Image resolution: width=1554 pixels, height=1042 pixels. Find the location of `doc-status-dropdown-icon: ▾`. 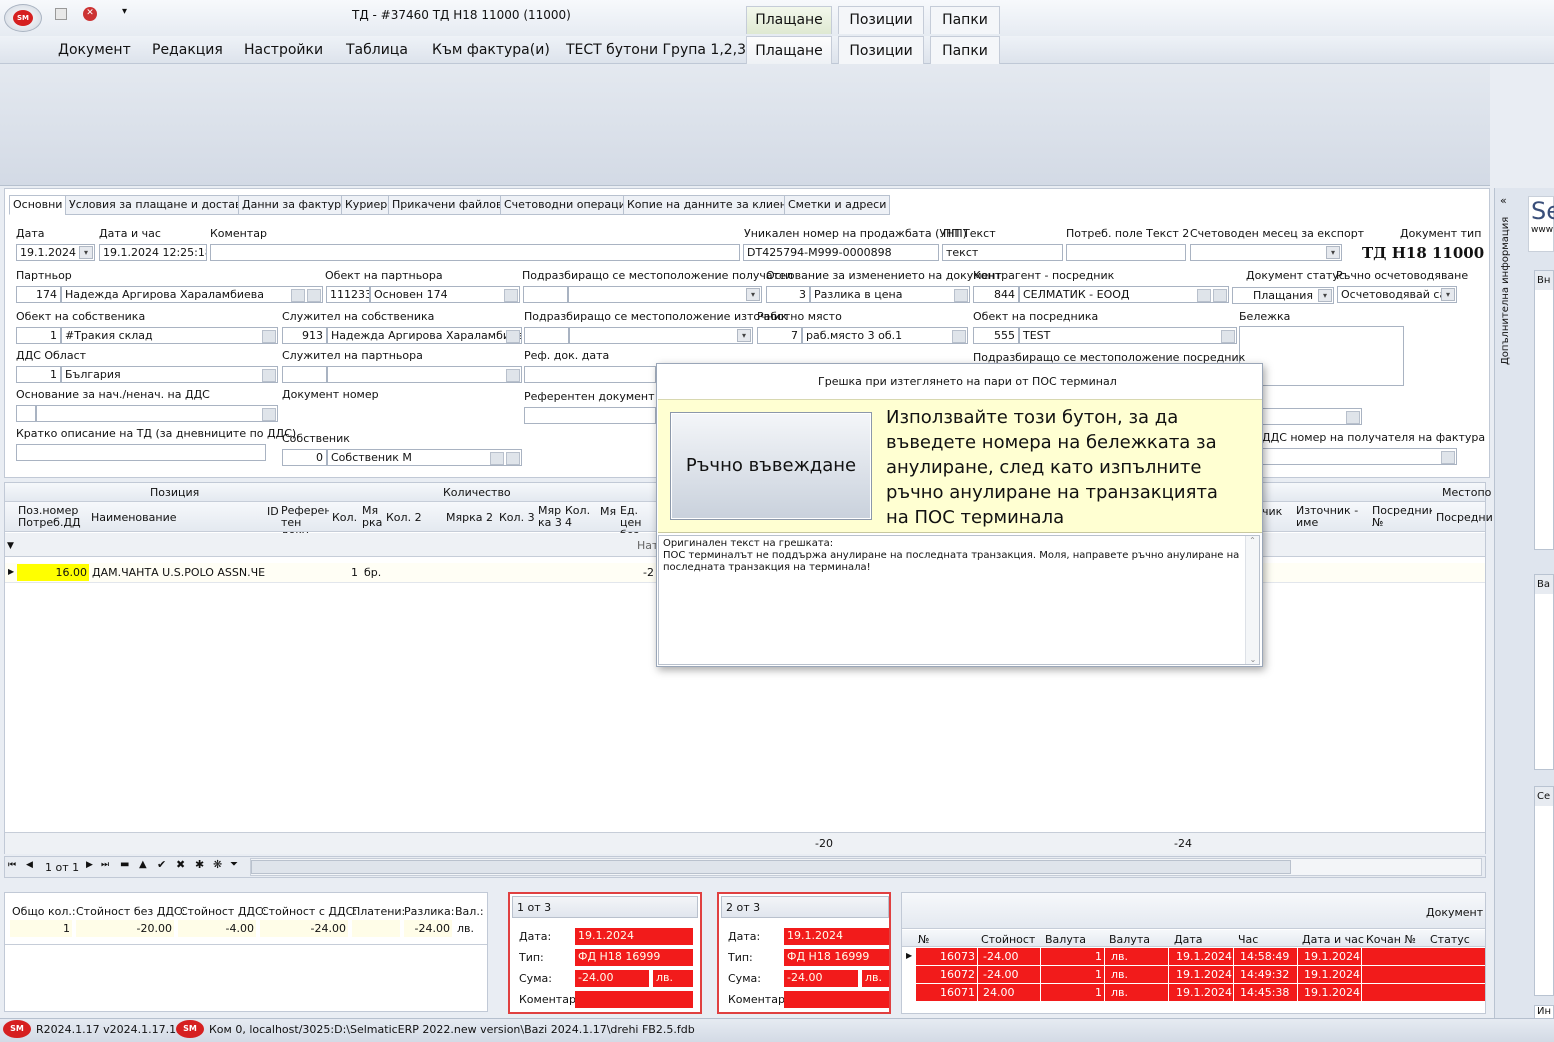

doc-status-dropdown-icon: ▾ is located at coordinates (1325, 295).